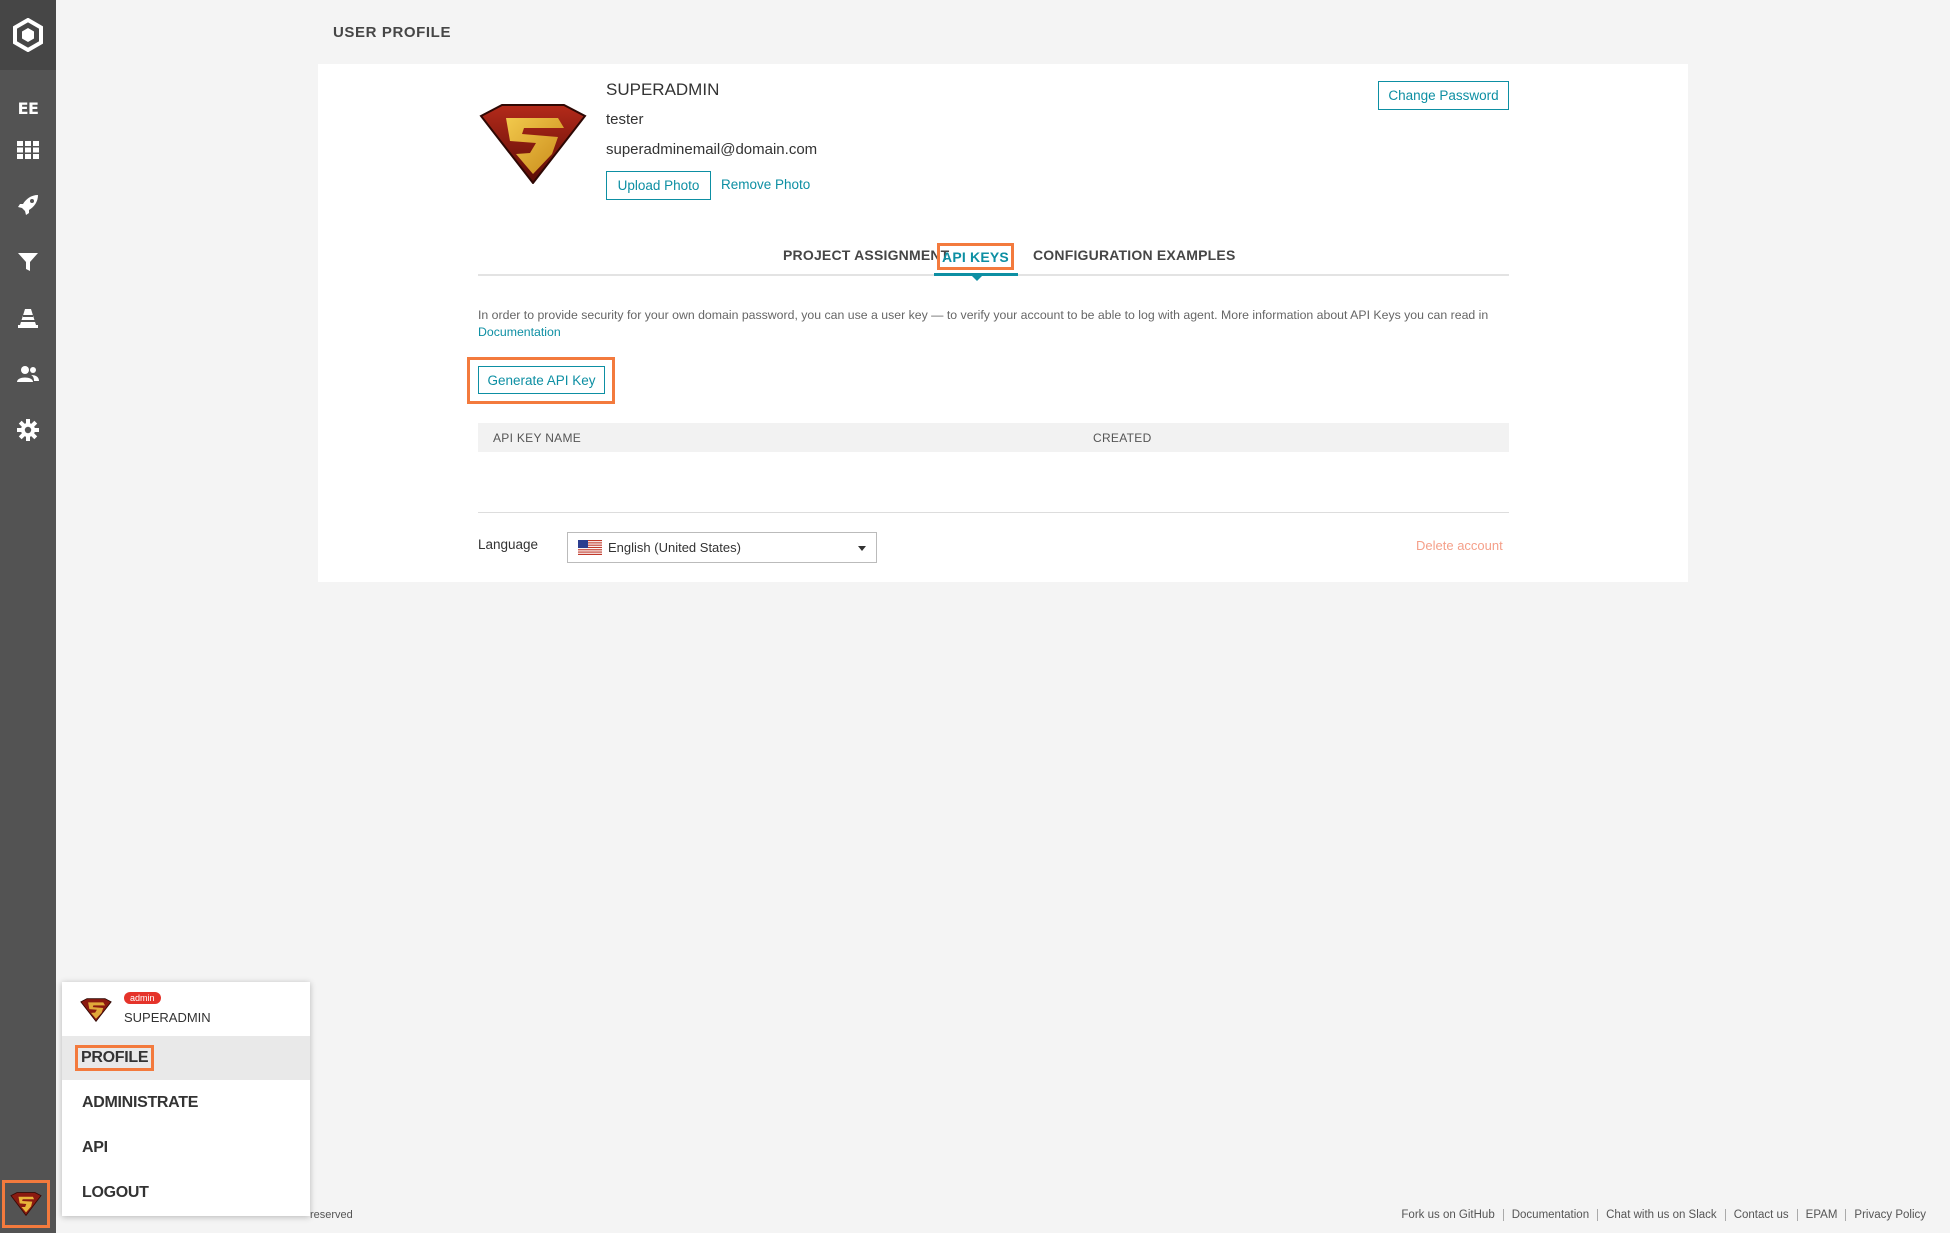  I want to click on footer-copyright-tail: reserved, so click(331, 1215).